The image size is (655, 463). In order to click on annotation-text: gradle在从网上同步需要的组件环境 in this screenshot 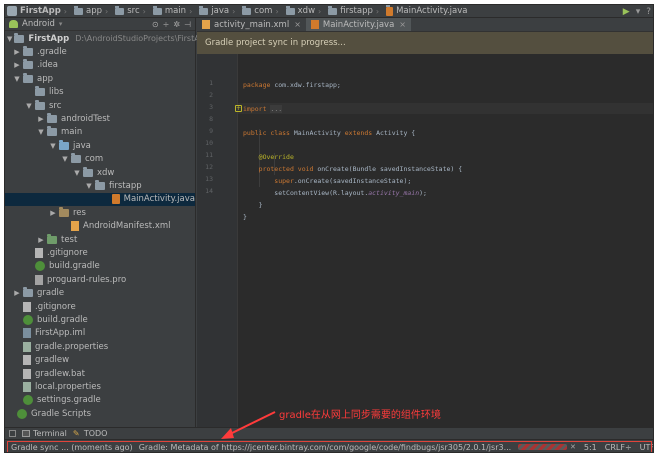, I will do `click(360, 415)`.